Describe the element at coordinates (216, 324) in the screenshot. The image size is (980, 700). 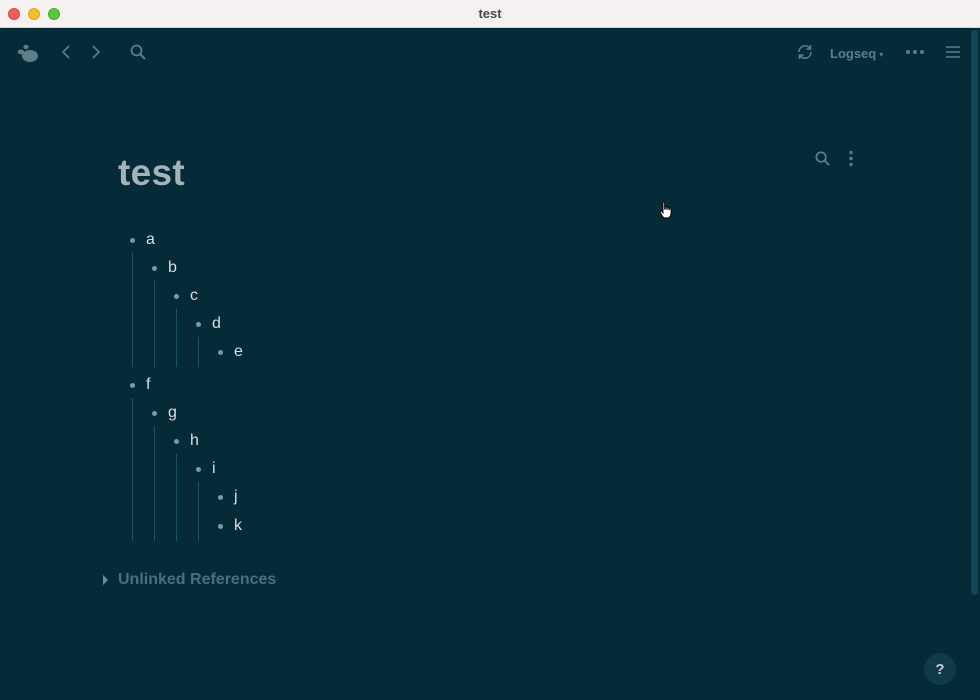
I see `block-content: d` at that location.